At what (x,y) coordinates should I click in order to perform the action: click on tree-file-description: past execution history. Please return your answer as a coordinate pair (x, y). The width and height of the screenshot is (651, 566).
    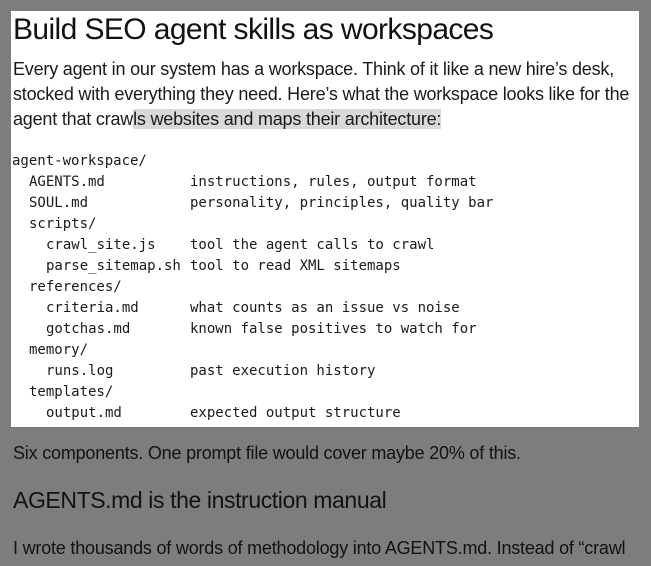
    Looking at the image, I should click on (283, 371).